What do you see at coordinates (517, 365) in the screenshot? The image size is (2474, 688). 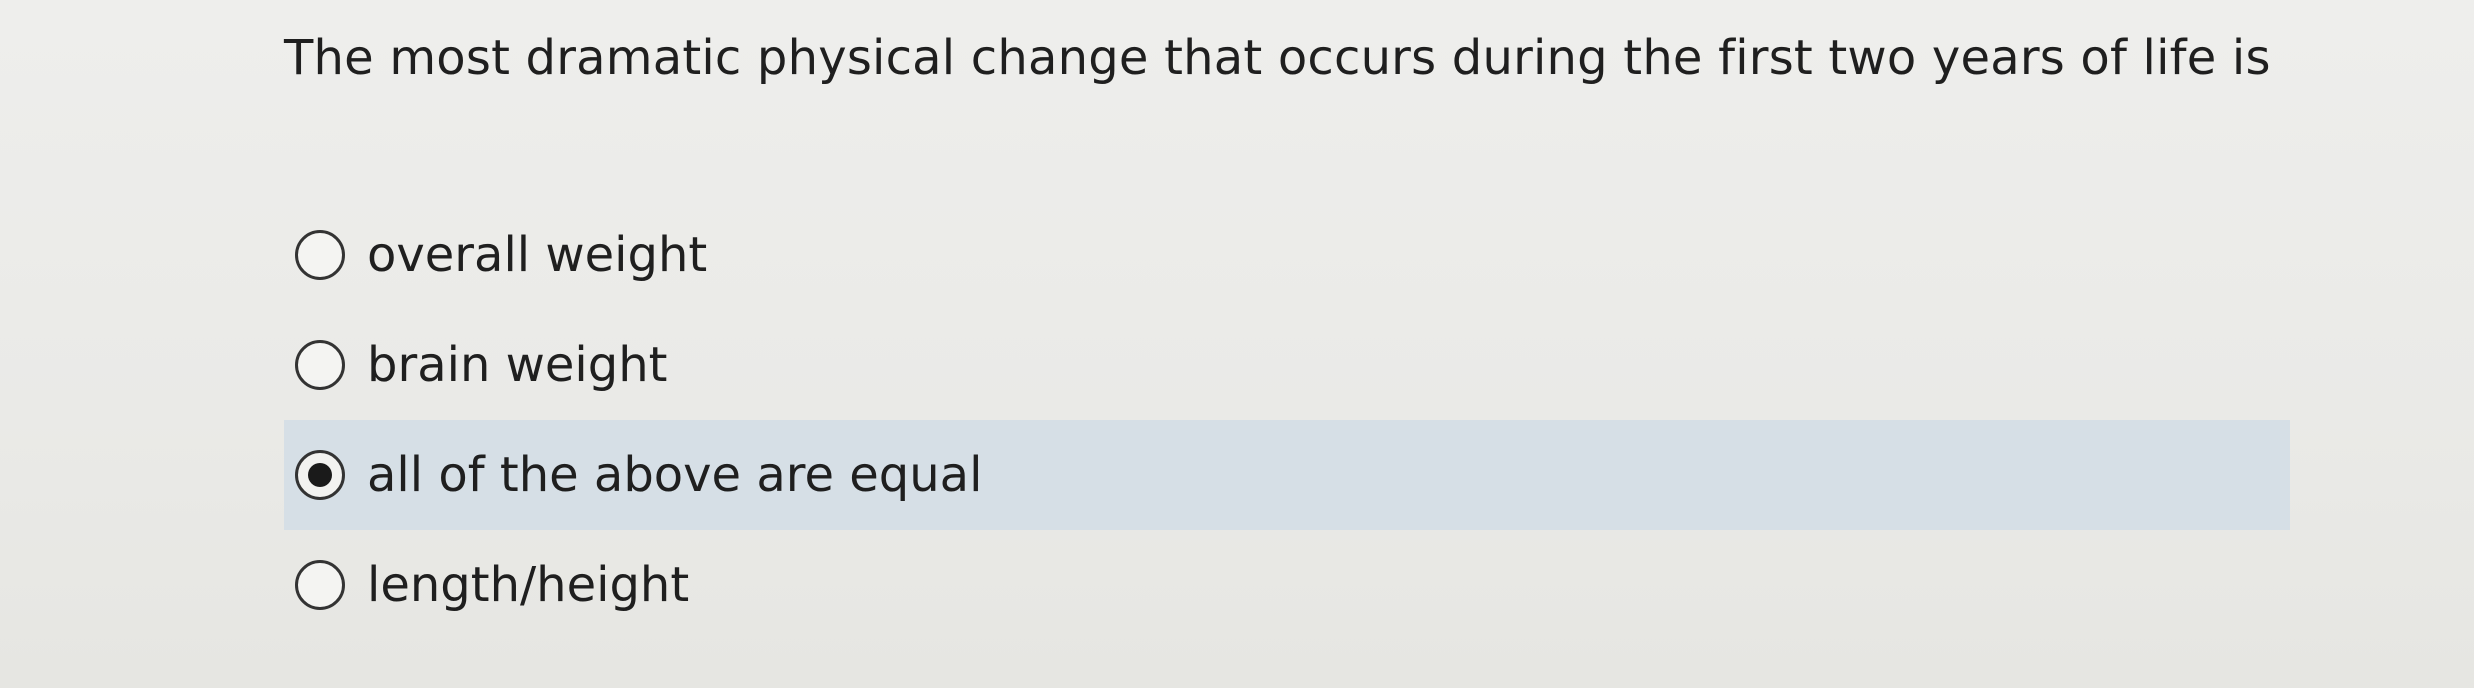 I see `option-label: brain weight` at bounding box center [517, 365].